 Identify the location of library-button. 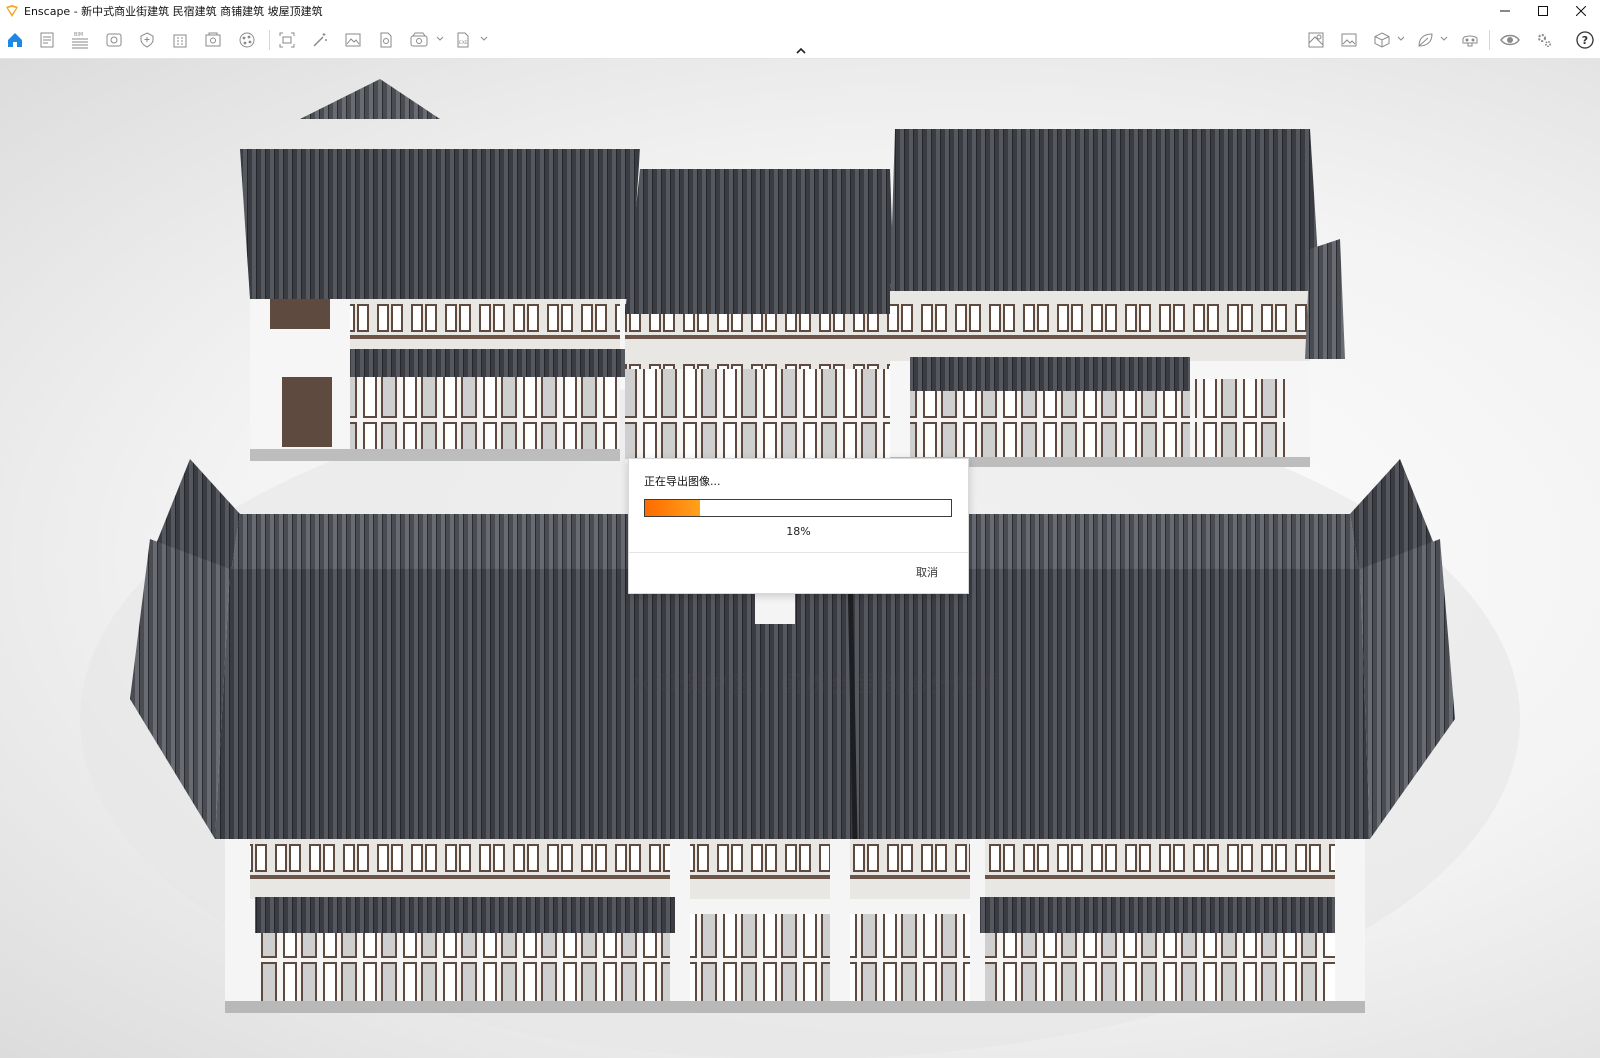
(213, 40).